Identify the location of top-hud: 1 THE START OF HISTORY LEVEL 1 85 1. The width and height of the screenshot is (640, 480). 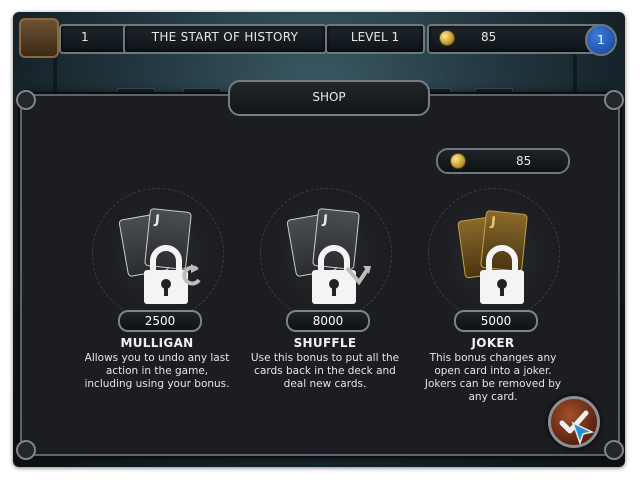
(319, 37).